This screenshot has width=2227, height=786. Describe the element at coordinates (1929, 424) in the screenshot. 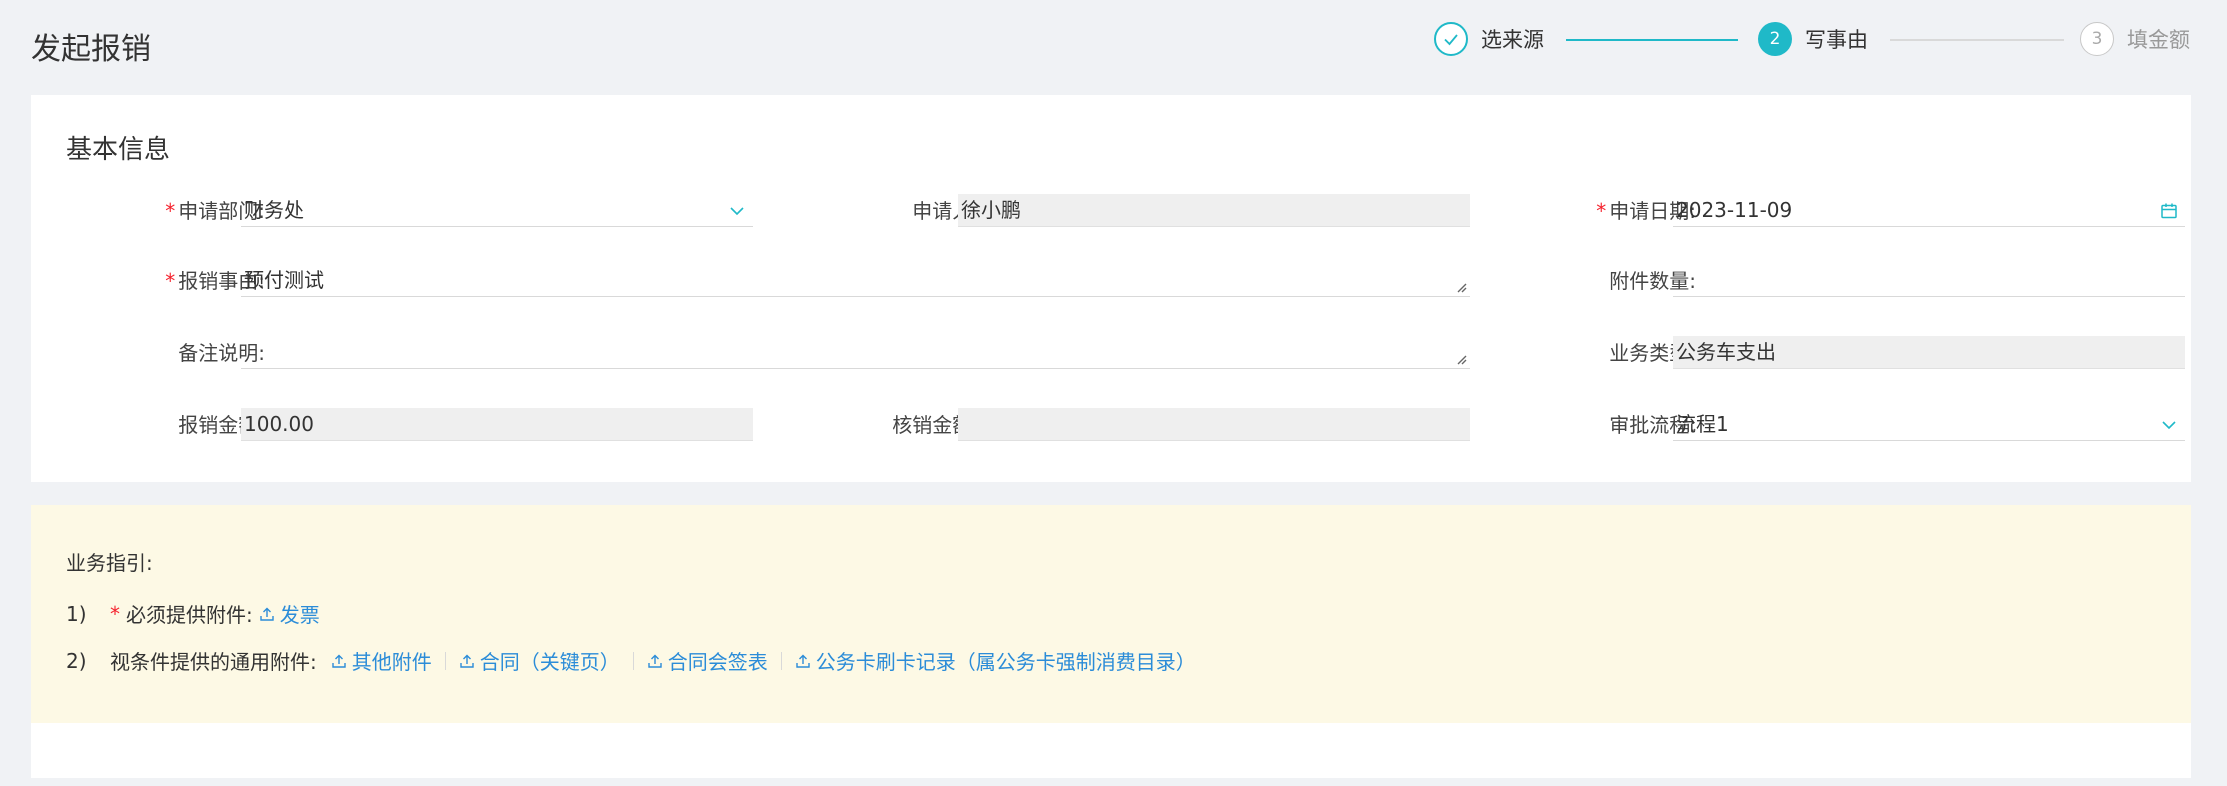

I see `flow-select: 流程1` at that location.